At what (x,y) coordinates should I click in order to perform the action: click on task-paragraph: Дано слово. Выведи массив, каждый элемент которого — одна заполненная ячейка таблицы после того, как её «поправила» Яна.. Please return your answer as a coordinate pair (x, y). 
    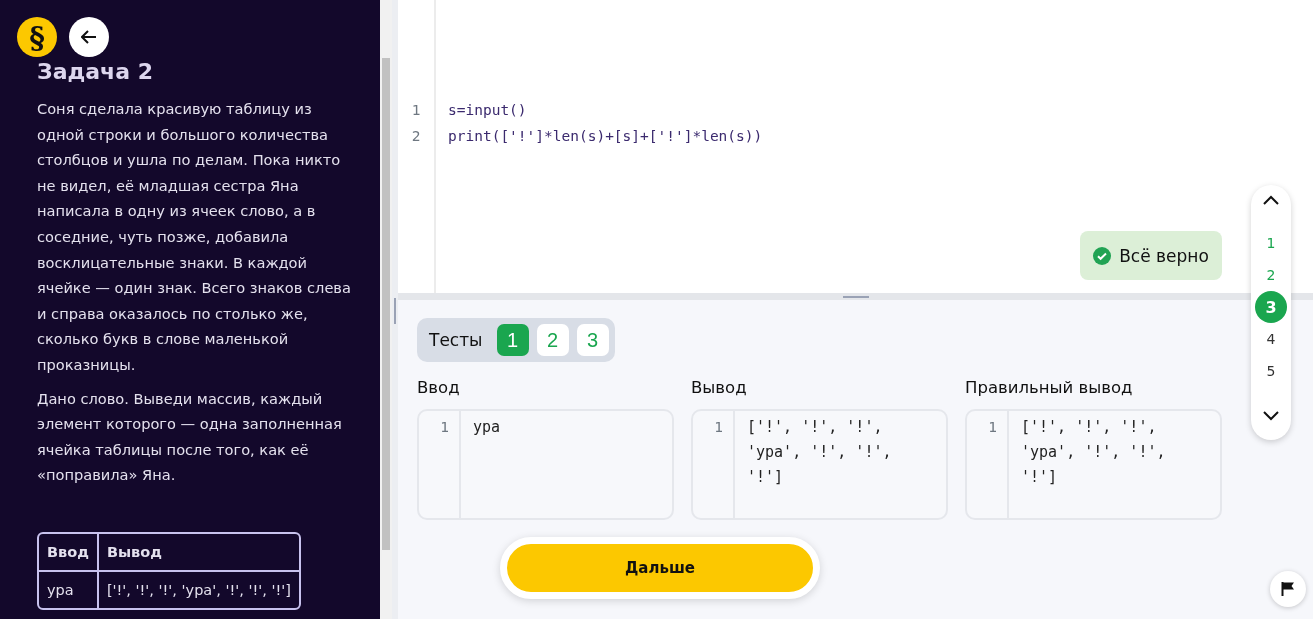
    Looking at the image, I should click on (190, 437).